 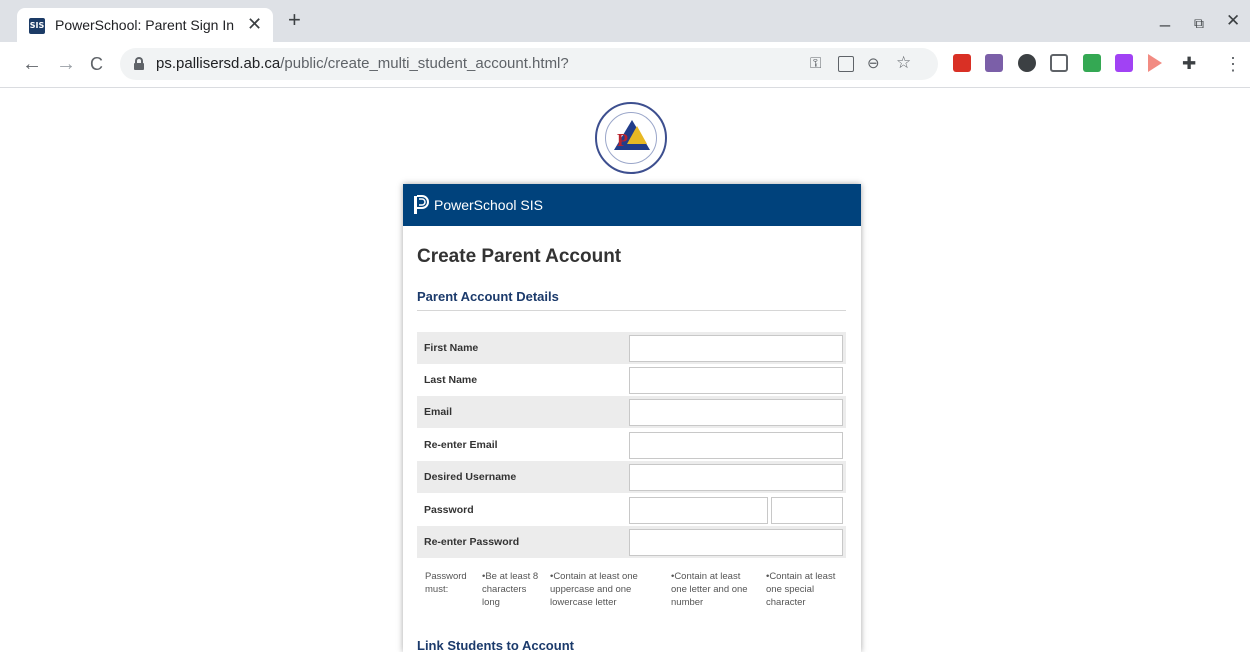 I want to click on reenter-password-input, so click(x=736, y=542).